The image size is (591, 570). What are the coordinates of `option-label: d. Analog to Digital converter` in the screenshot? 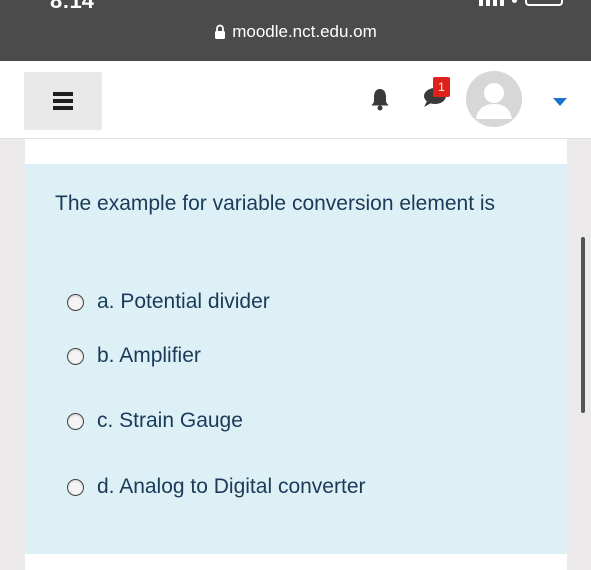 It's located at (231, 486).